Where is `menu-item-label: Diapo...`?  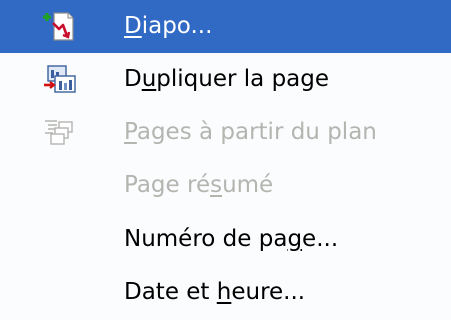 menu-item-label: Diapo... is located at coordinates (168, 26).